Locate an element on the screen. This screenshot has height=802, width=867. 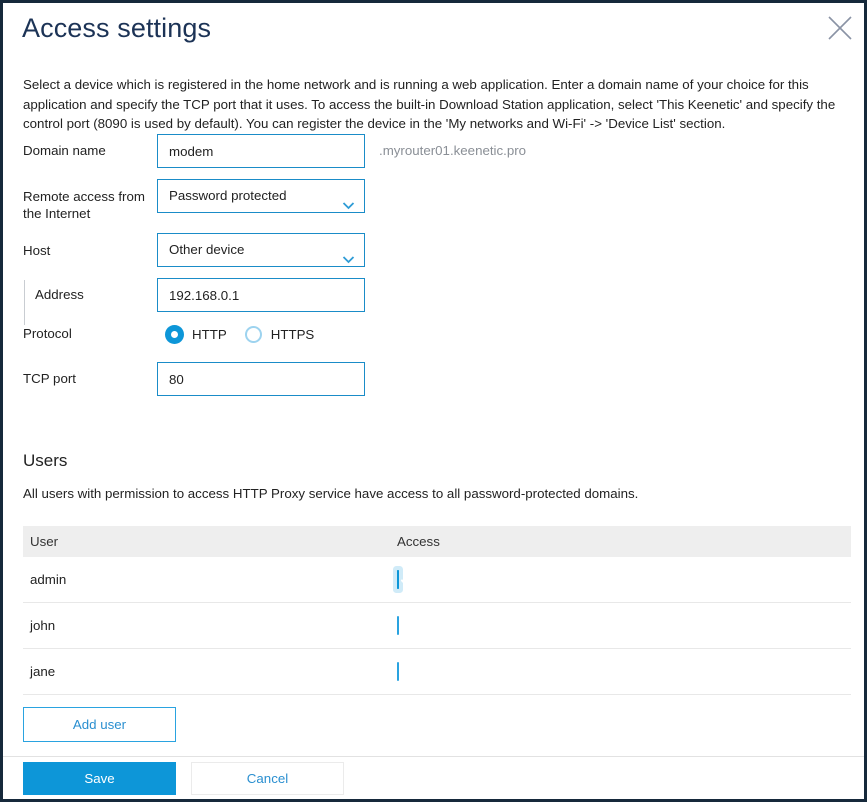
host-label: Host is located at coordinates (37, 250).